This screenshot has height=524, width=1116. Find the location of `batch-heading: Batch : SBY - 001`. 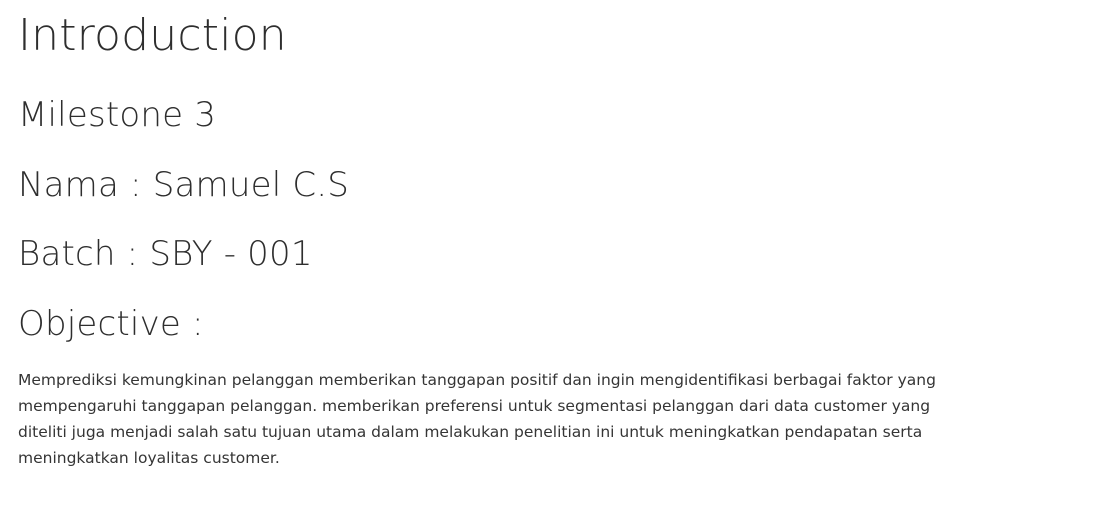

batch-heading: Batch : SBY - 001 is located at coordinates (165, 254).